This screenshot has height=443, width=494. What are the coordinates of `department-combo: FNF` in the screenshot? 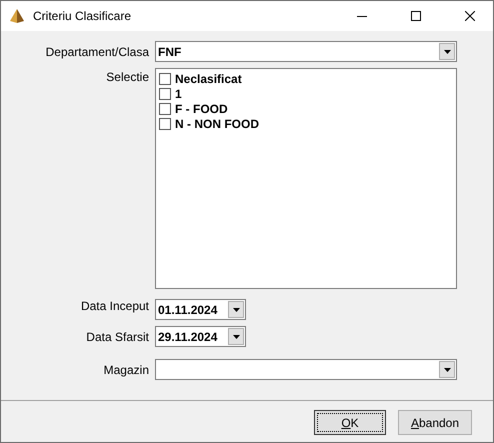 It's located at (306, 51).